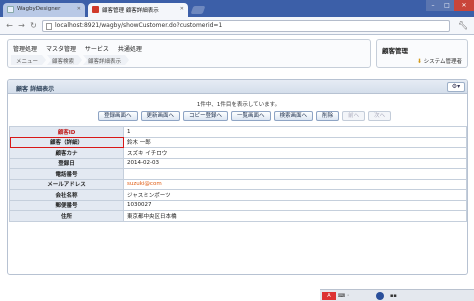  I want to click on breadcrumb-customer-search: 顧客検索, so click(64, 60).